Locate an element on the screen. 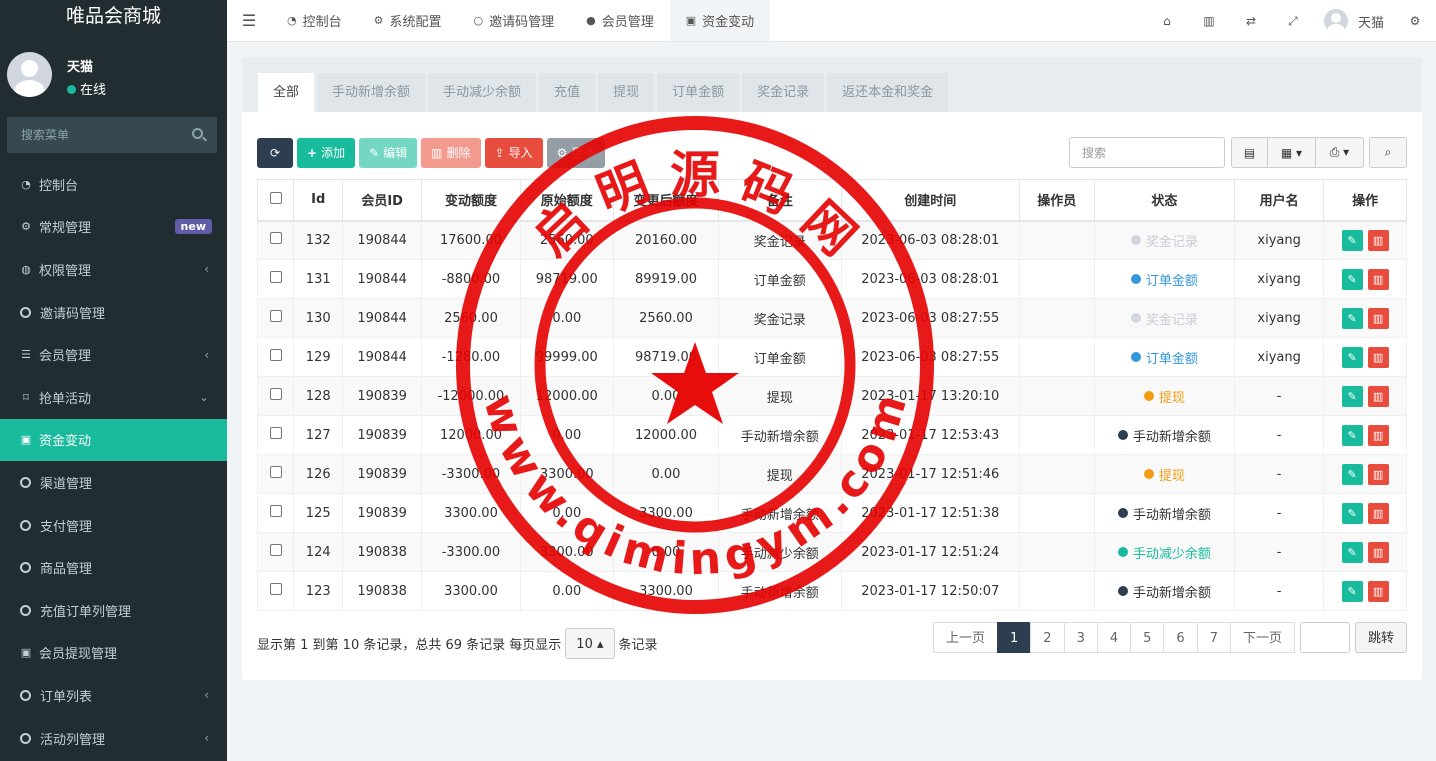 The width and height of the screenshot is (1436, 761). table-search-input is located at coordinates (1147, 152).